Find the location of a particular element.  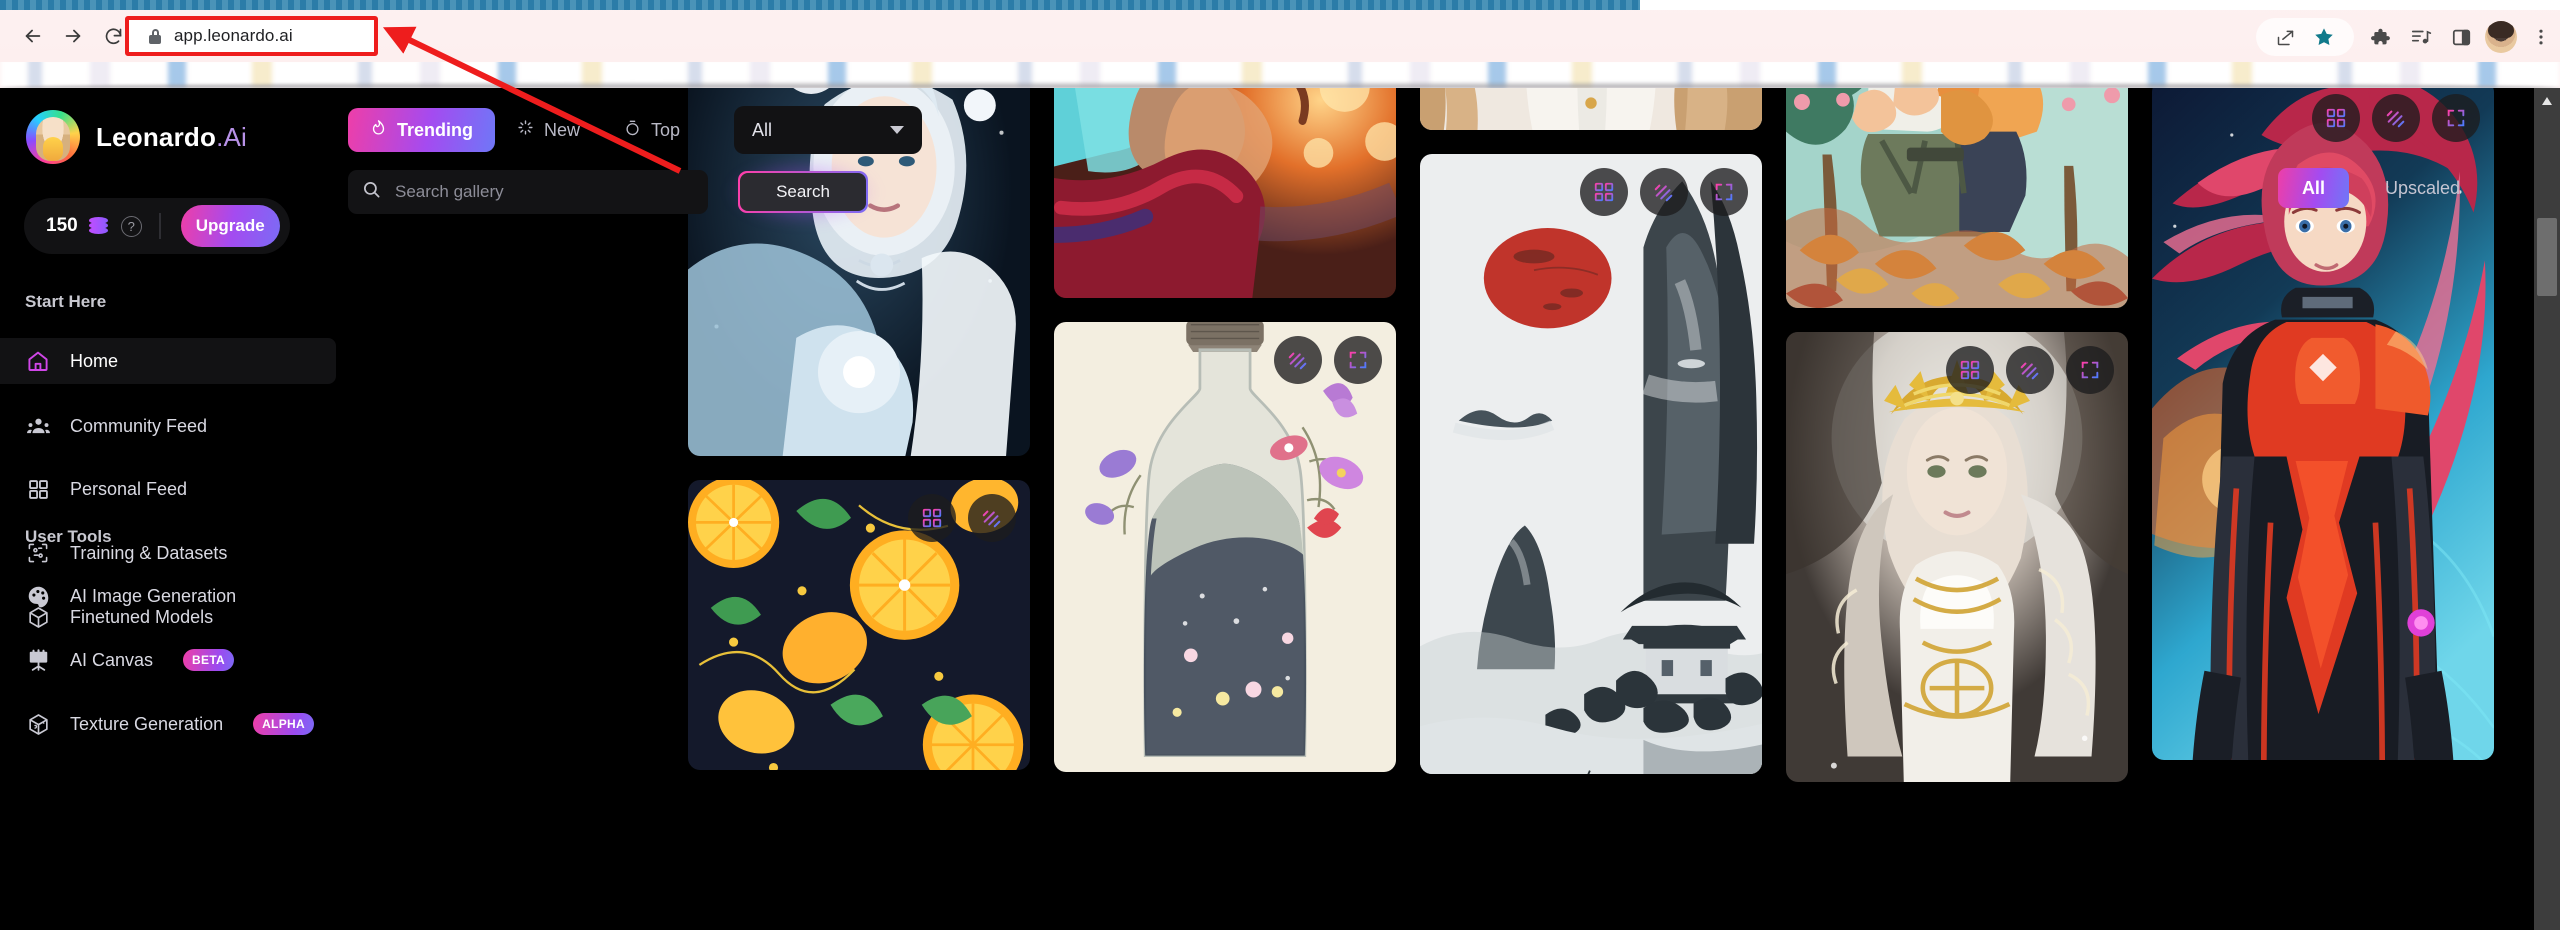

sidebar-section-label-user-tools: User Tools is located at coordinates (68, 536).